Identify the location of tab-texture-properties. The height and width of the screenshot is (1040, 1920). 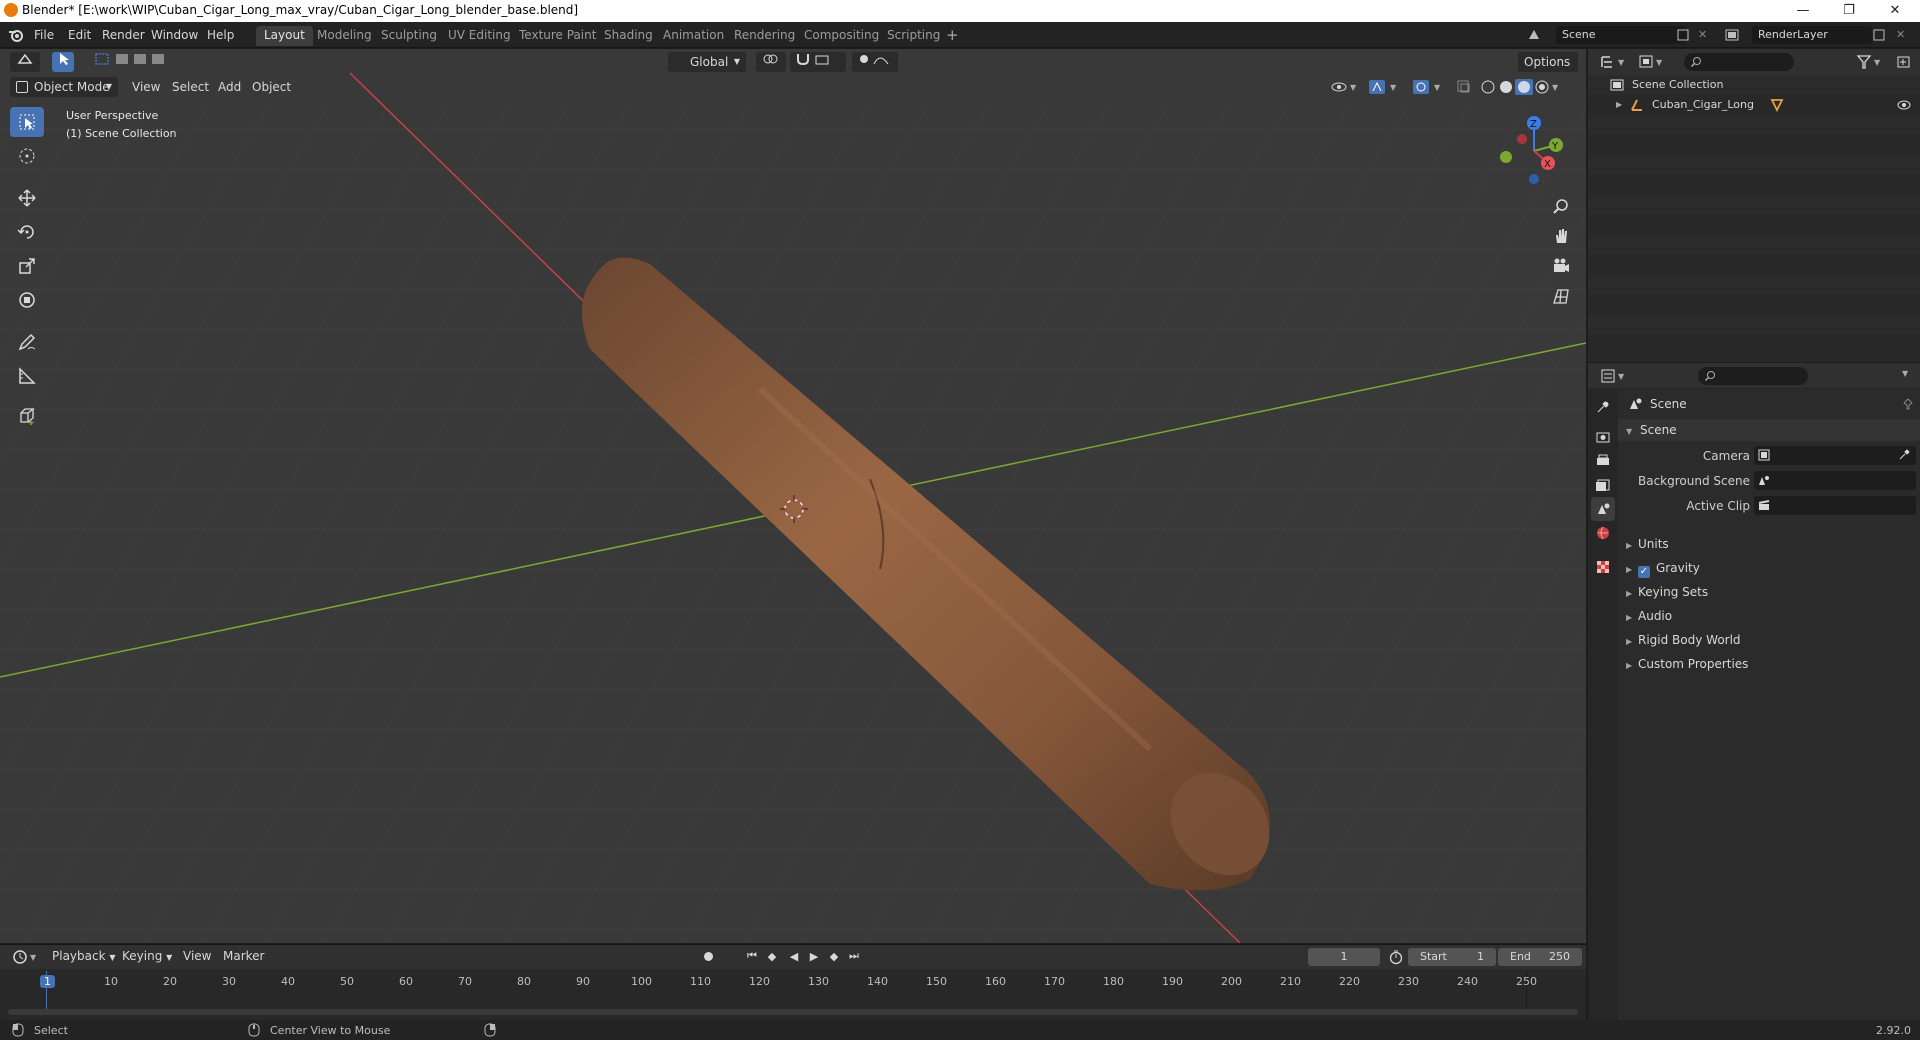
(1603, 567).